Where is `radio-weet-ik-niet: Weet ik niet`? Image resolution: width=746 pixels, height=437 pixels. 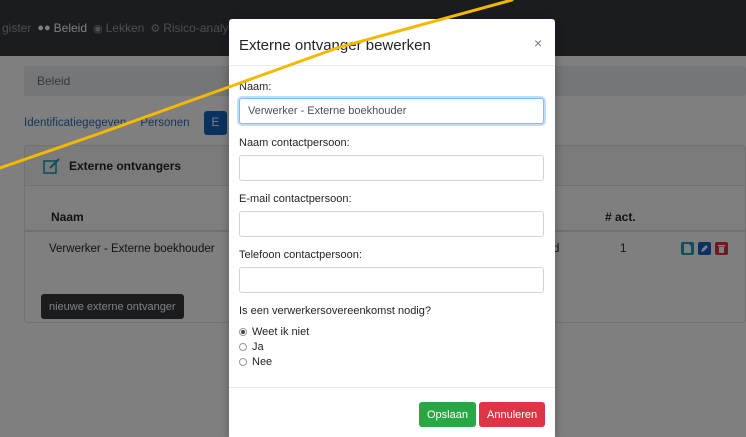 radio-weet-ik-niet: Weet ik niet is located at coordinates (274, 332).